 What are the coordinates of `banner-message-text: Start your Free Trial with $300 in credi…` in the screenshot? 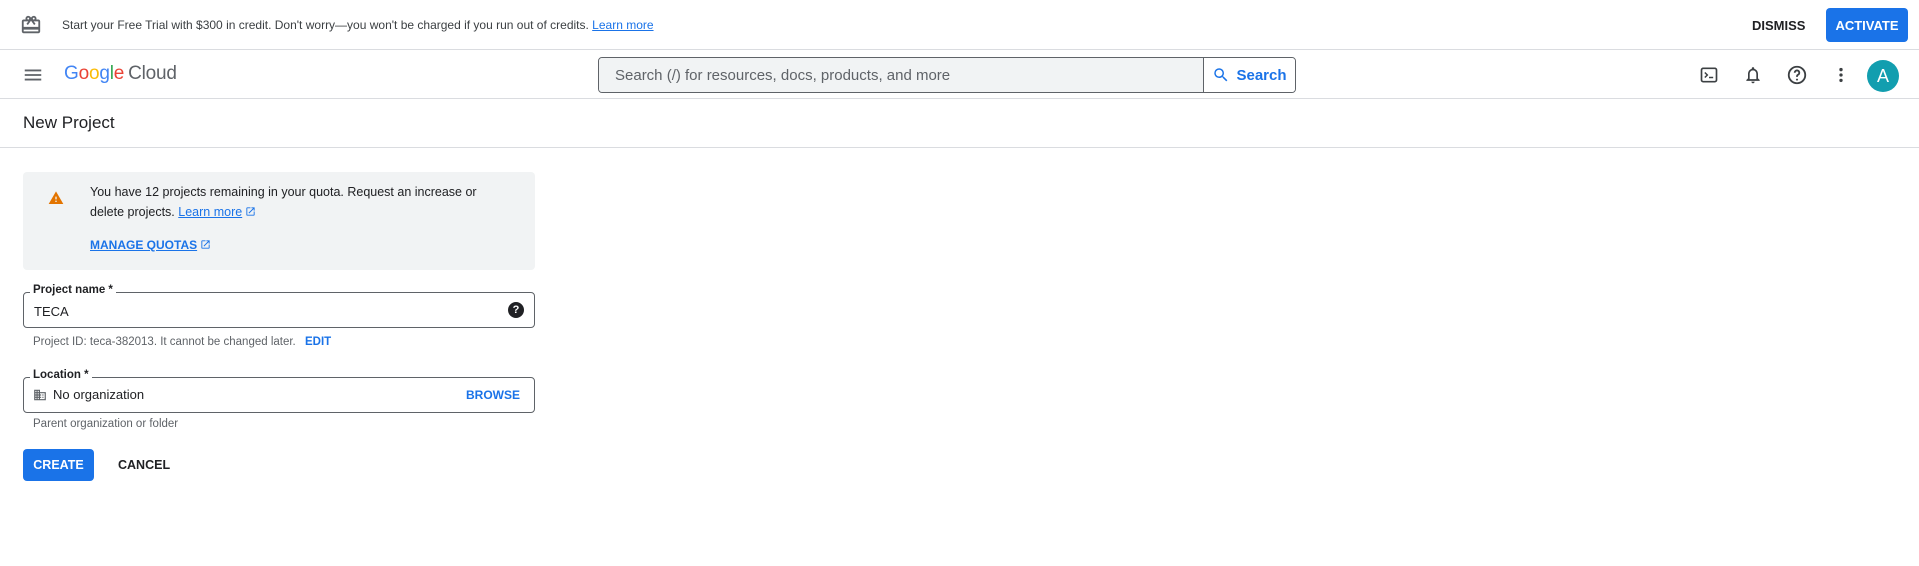 It's located at (325, 25).